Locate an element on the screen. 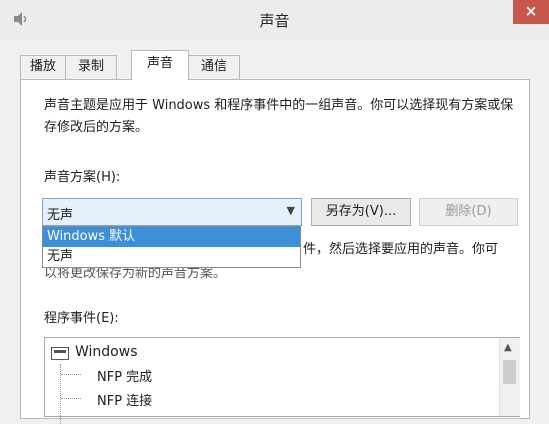 The image size is (549, 424). events-scrollbar: ▲ is located at coordinates (509, 377).